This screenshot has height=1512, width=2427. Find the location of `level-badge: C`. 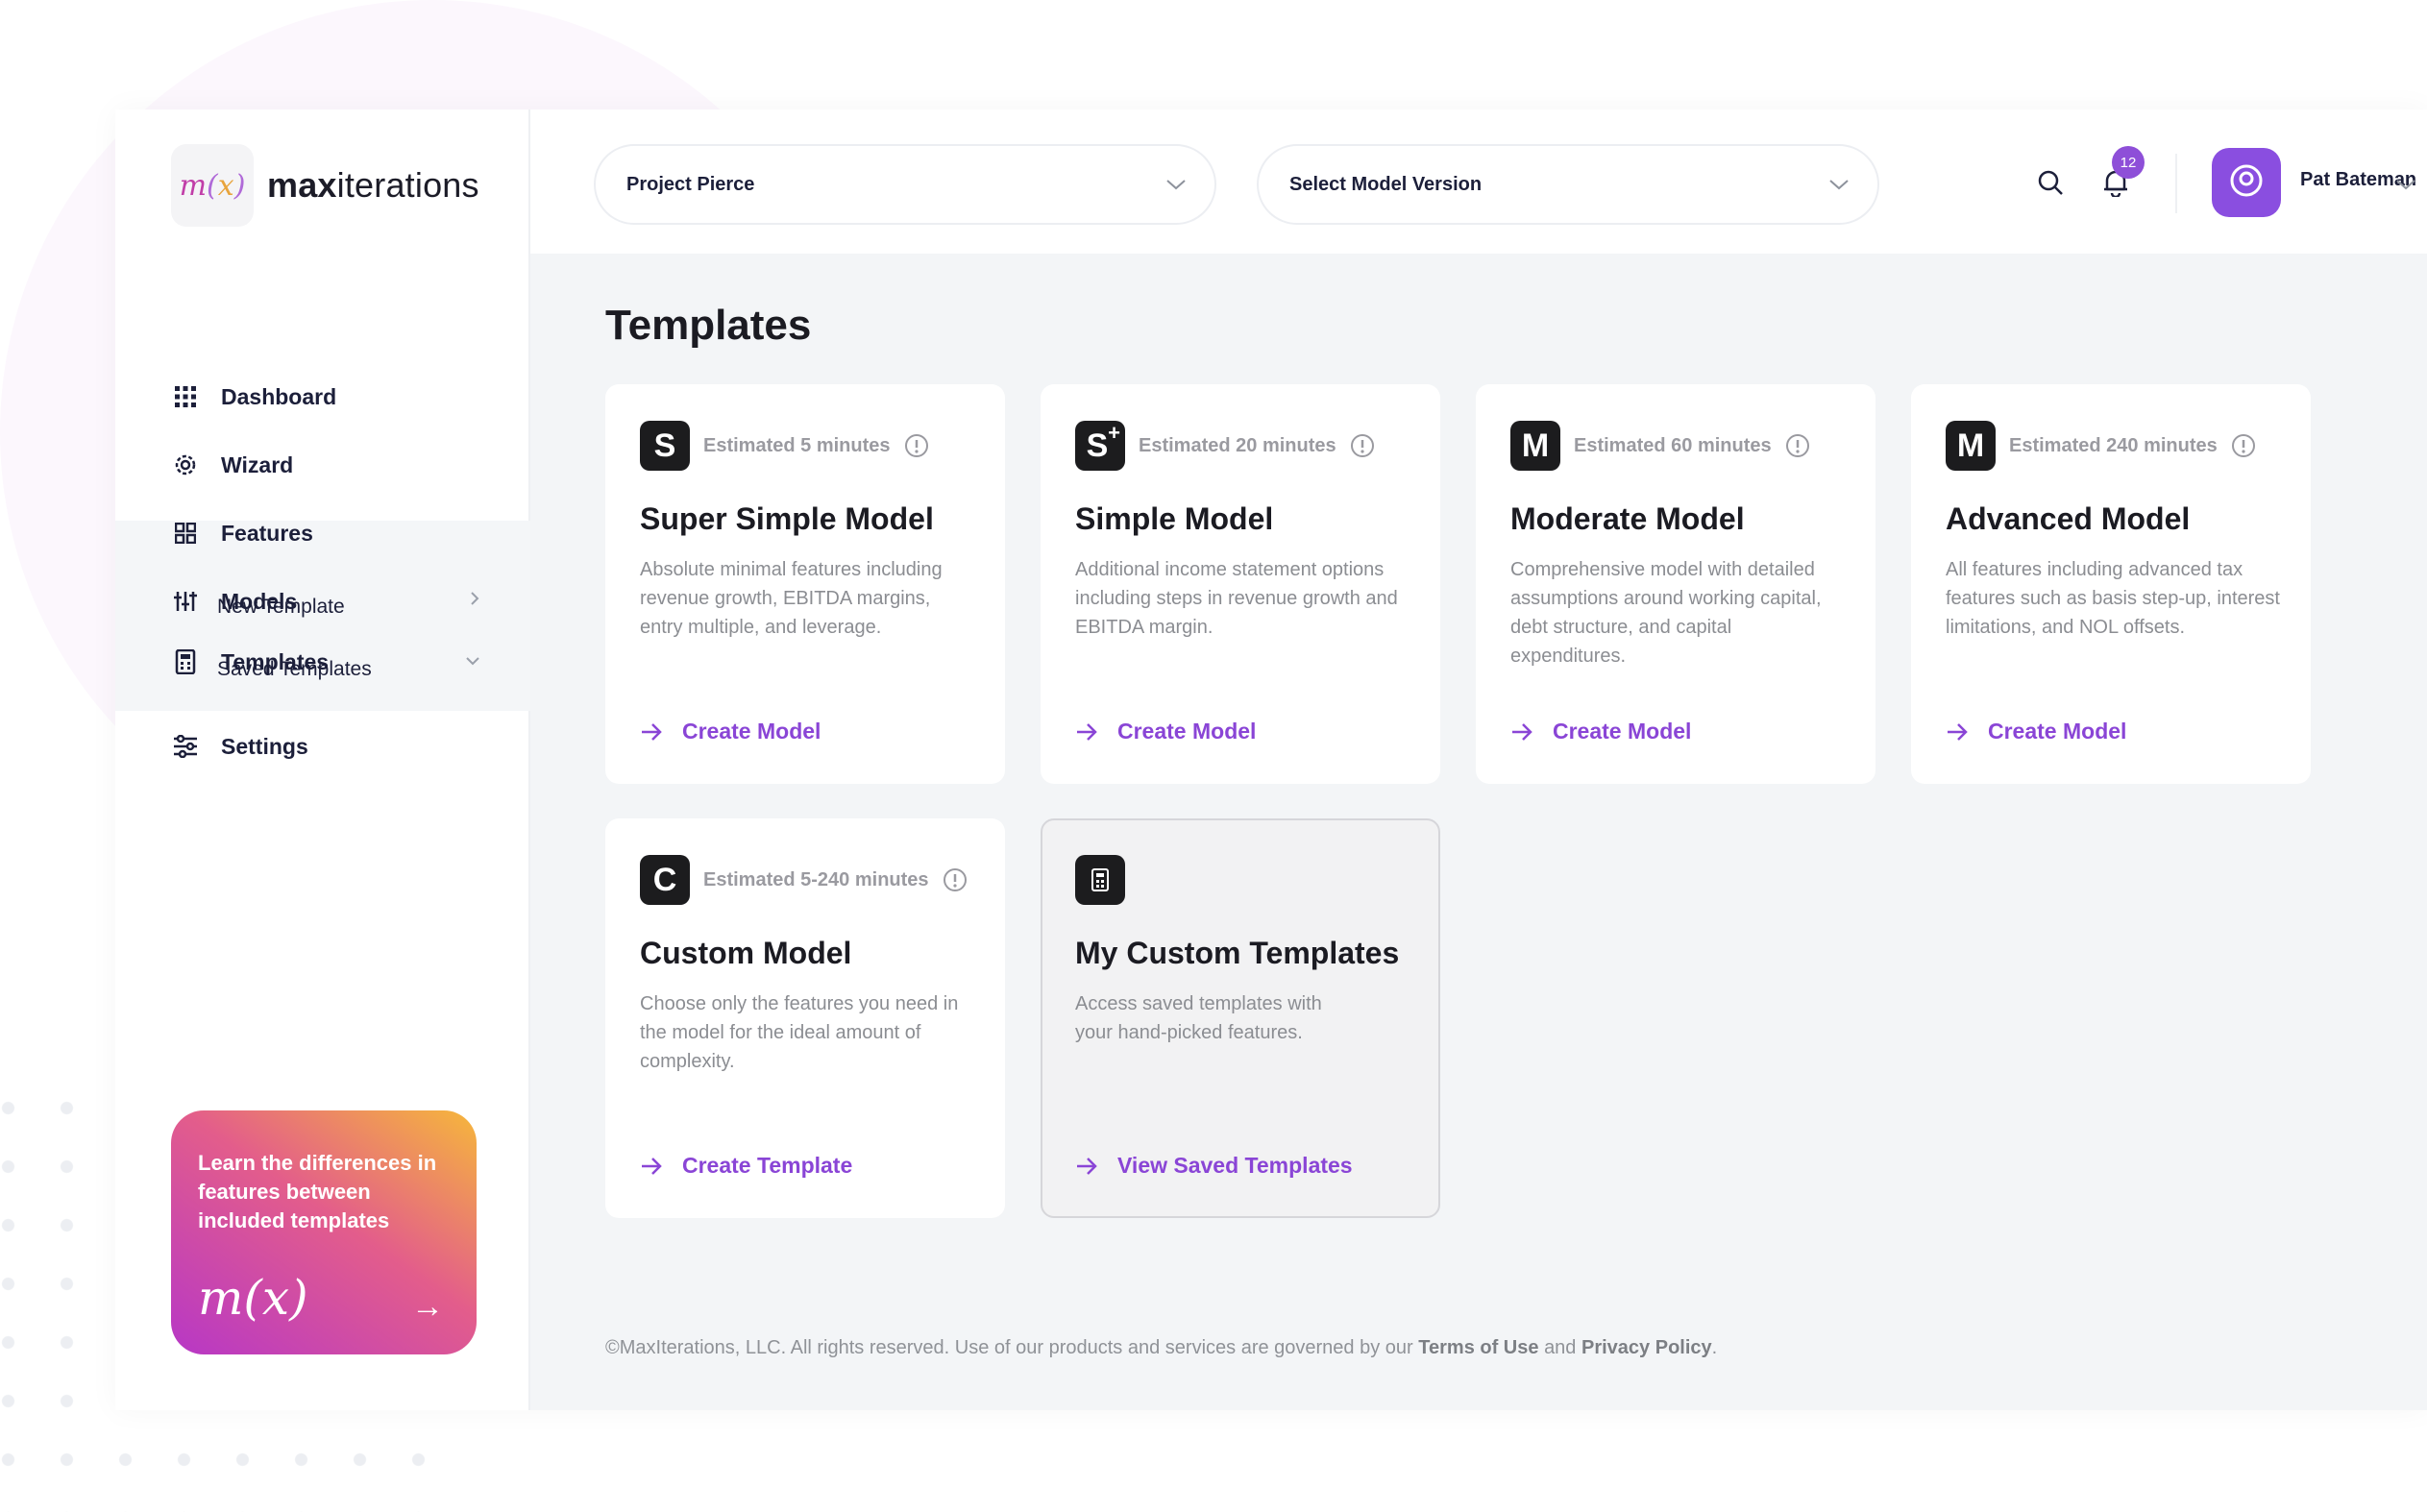

level-badge: C is located at coordinates (665, 880).